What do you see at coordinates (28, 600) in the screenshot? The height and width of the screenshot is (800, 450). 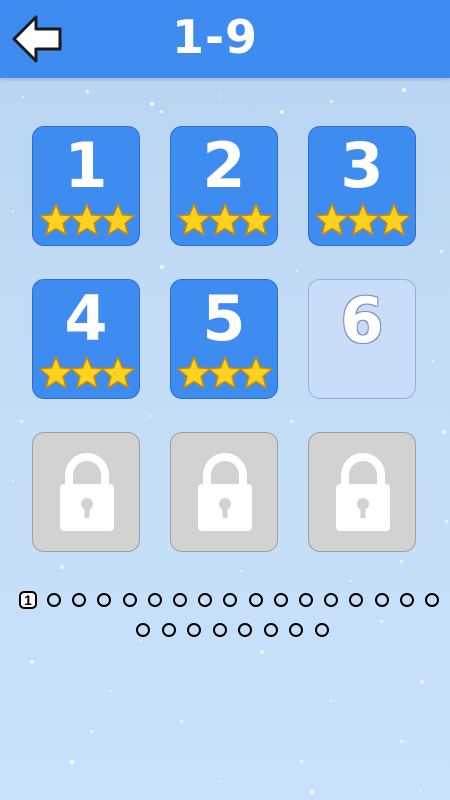 I see `page-dot-current: 1` at bounding box center [28, 600].